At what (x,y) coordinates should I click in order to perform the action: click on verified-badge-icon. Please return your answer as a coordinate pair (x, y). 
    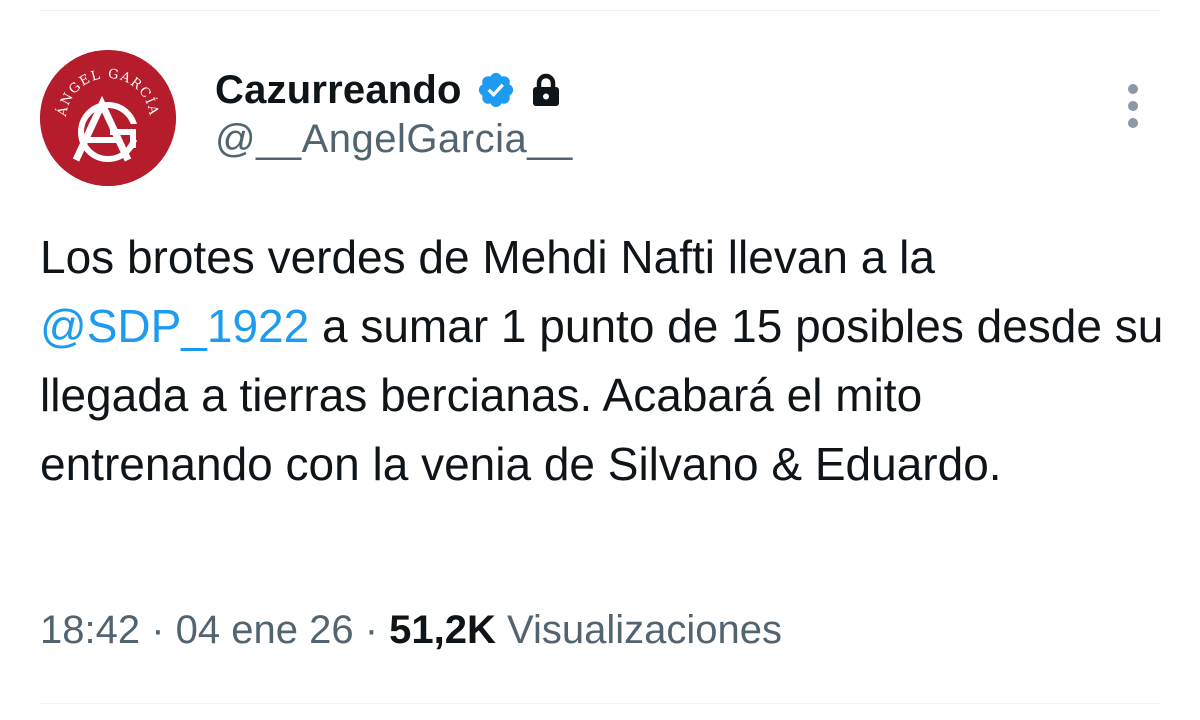
    Looking at the image, I should click on (496, 90).